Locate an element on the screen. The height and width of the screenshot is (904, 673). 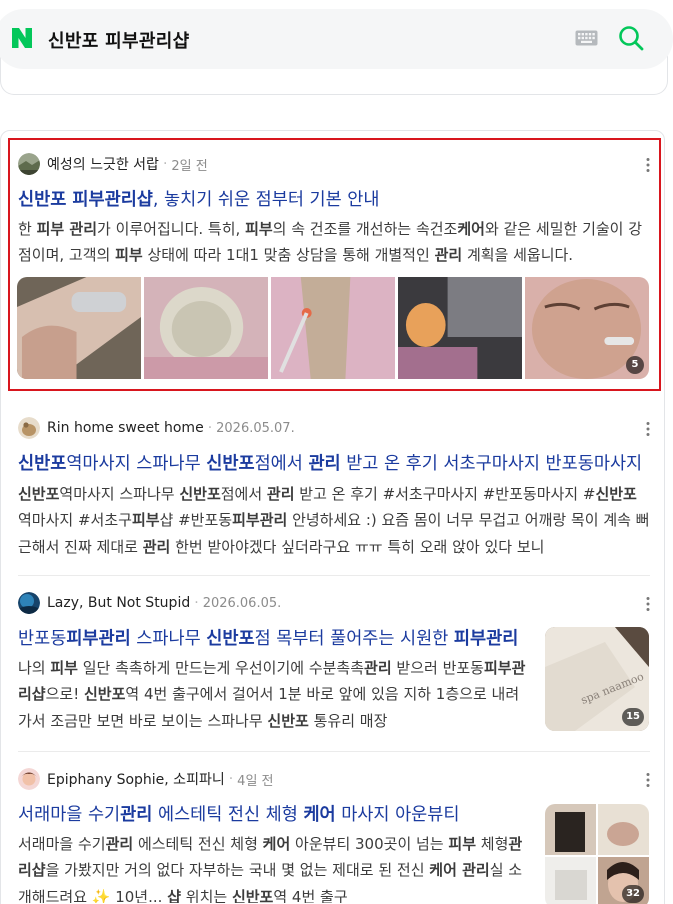
result-title: 신반포 피부관리샵, 놓치기 쉬운 점부터 기본 안내 is located at coordinates (333, 200).